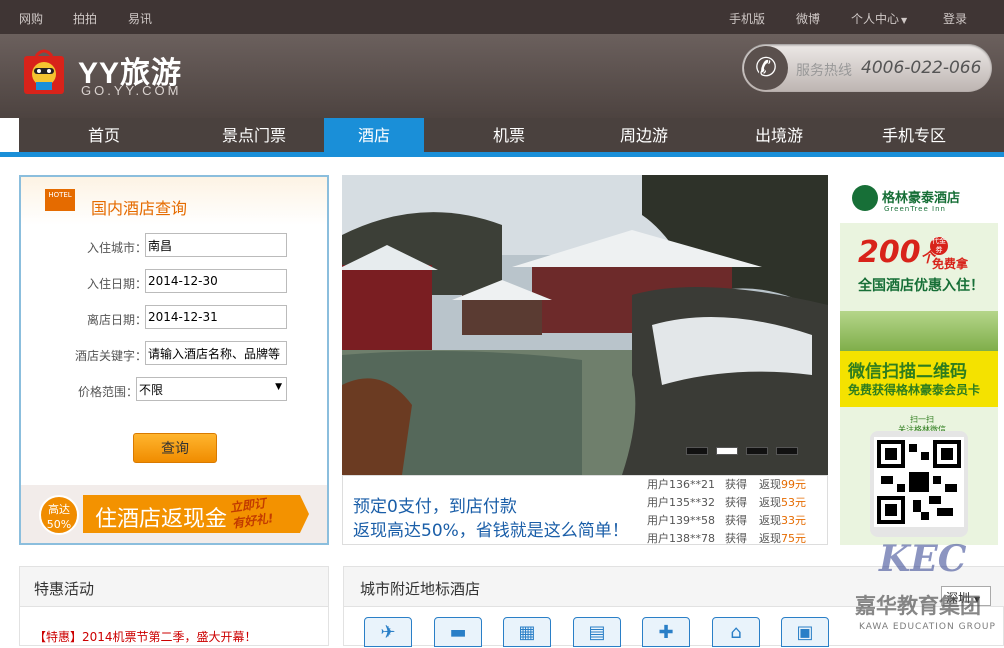 This screenshot has width=1004, height=648. I want to click on search-button: 查询, so click(175, 448).